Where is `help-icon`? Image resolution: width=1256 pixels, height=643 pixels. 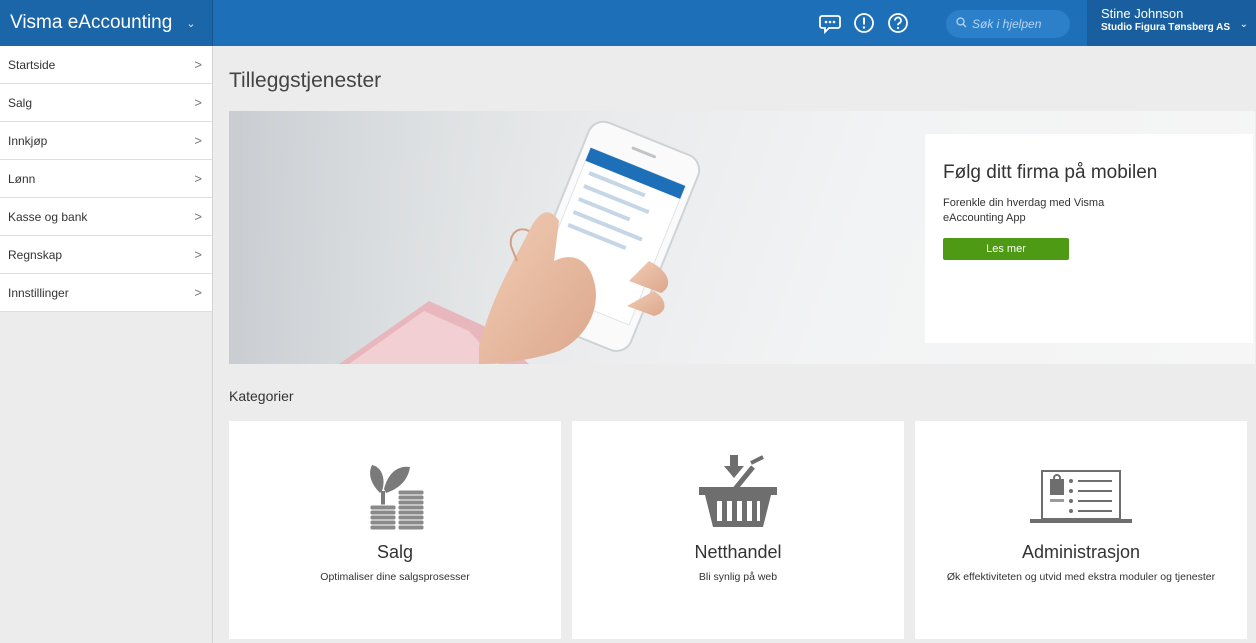
help-icon is located at coordinates (898, 23).